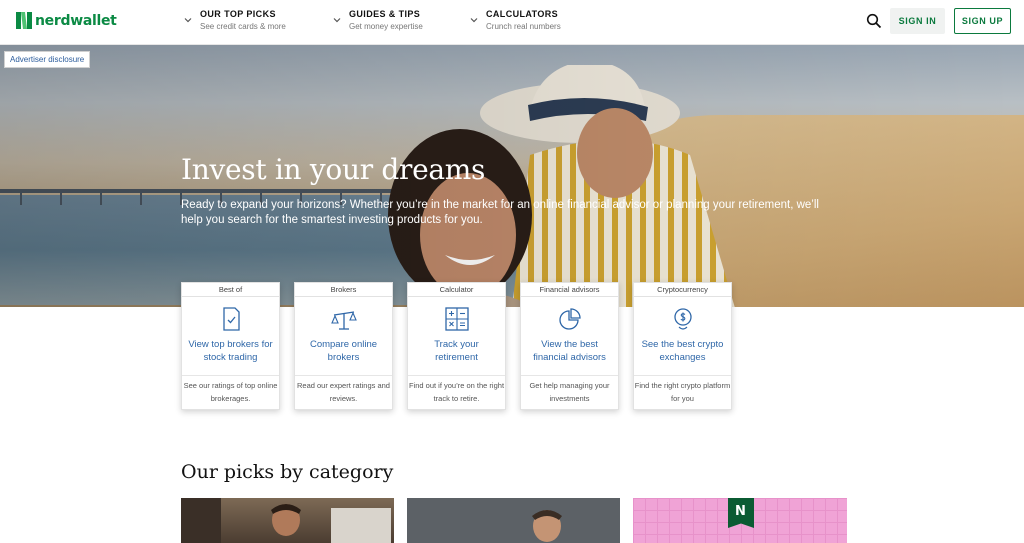  Describe the element at coordinates (917, 21) in the screenshot. I see `sign-in-button: SIGN IN` at that location.